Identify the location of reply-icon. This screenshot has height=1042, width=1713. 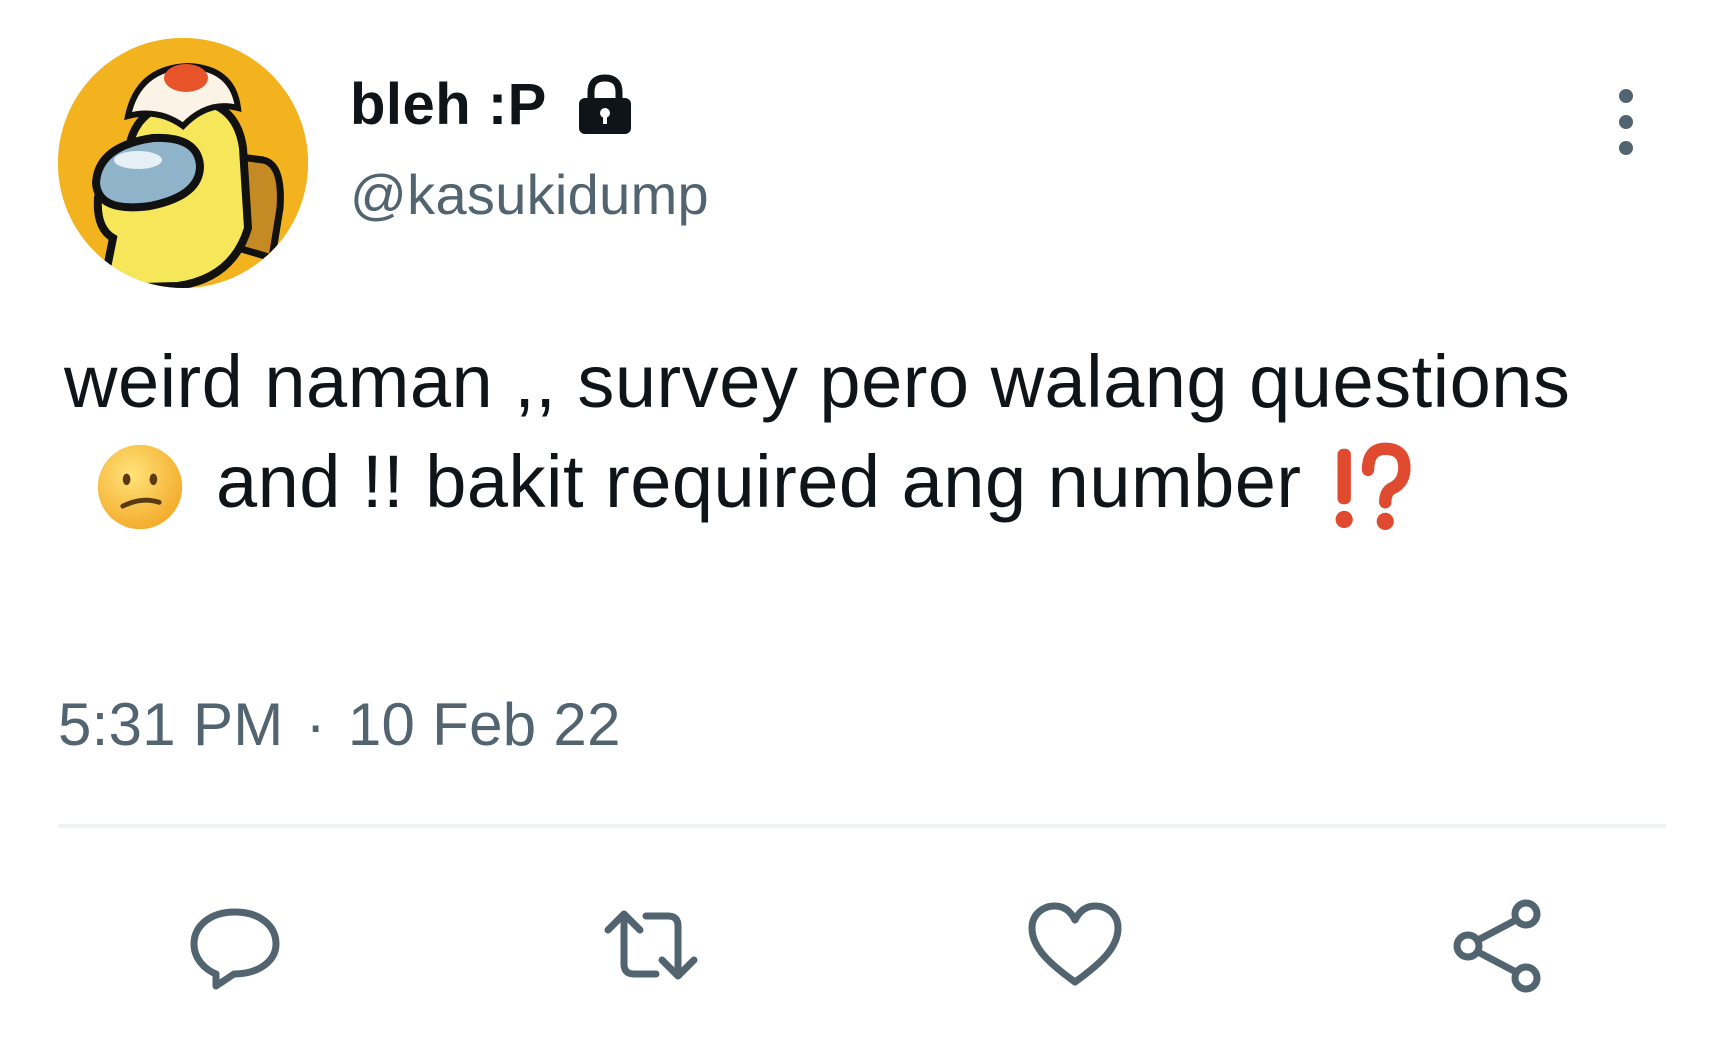
(235, 949).